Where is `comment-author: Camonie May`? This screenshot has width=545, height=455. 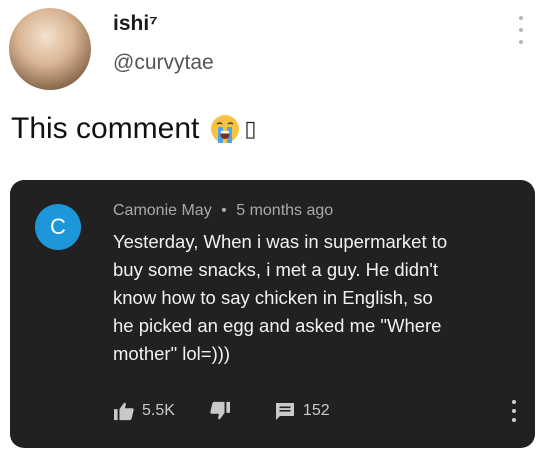
comment-author: Camonie May is located at coordinates (162, 210).